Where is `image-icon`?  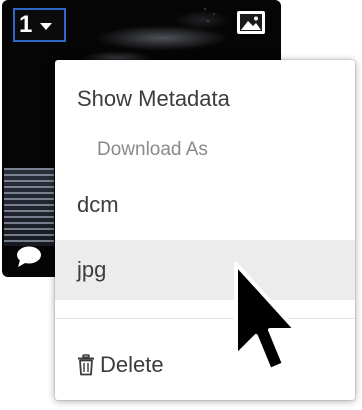
image-icon is located at coordinates (251, 22).